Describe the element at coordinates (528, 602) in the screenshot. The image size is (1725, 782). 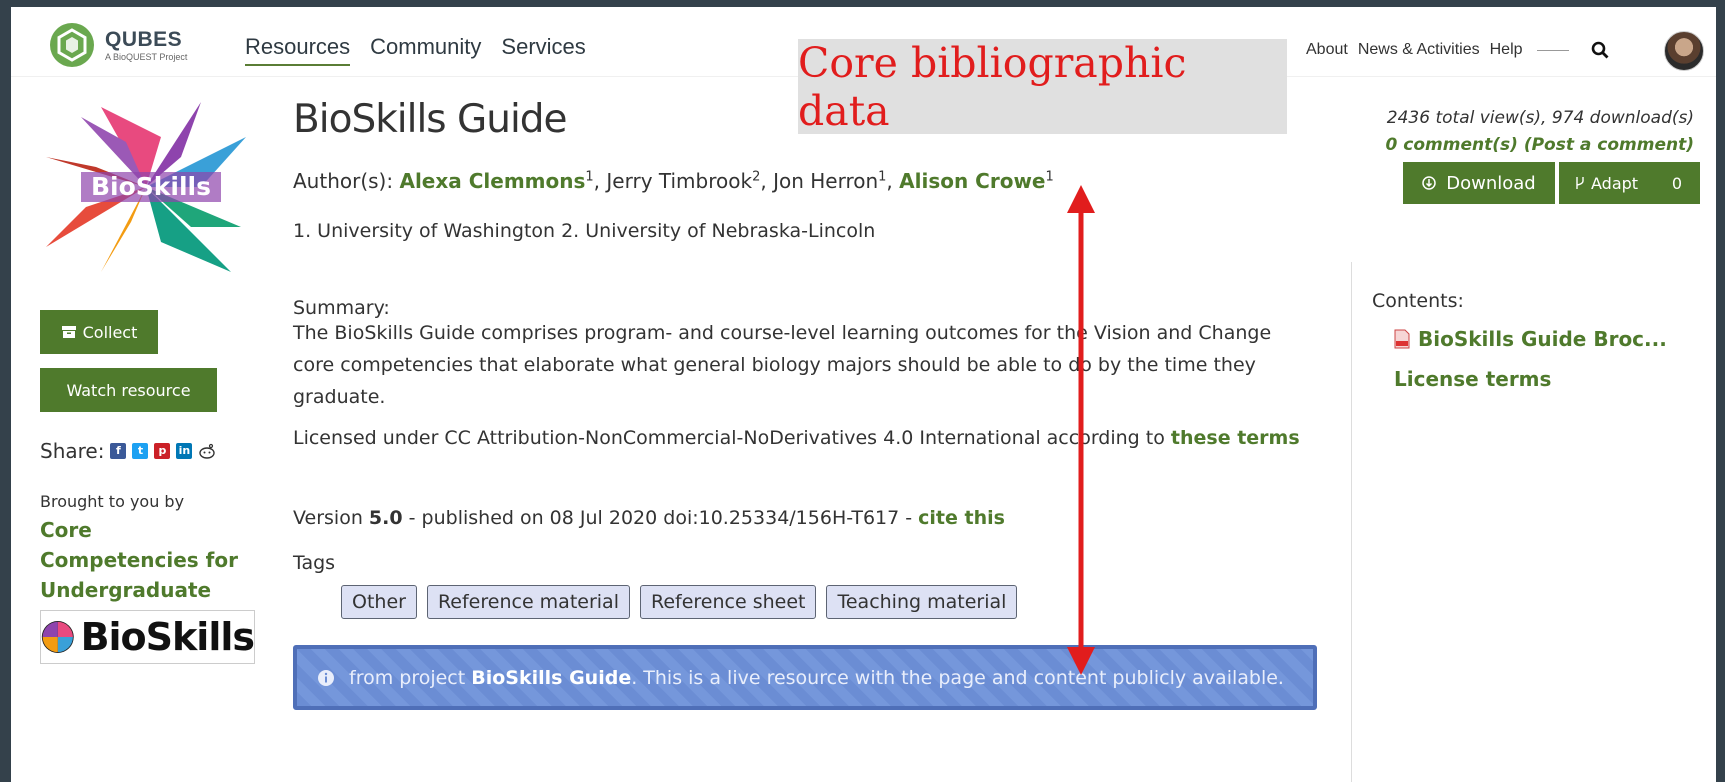
I see `tag-reference-material: Reference material` at that location.